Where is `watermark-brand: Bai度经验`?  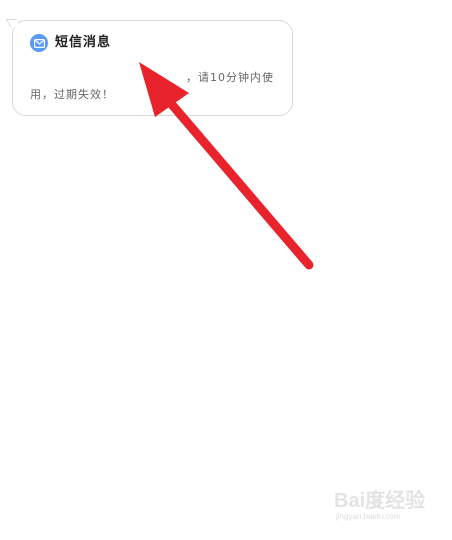 watermark-brand: Bai度经验 is located at coordinates (380, 501).